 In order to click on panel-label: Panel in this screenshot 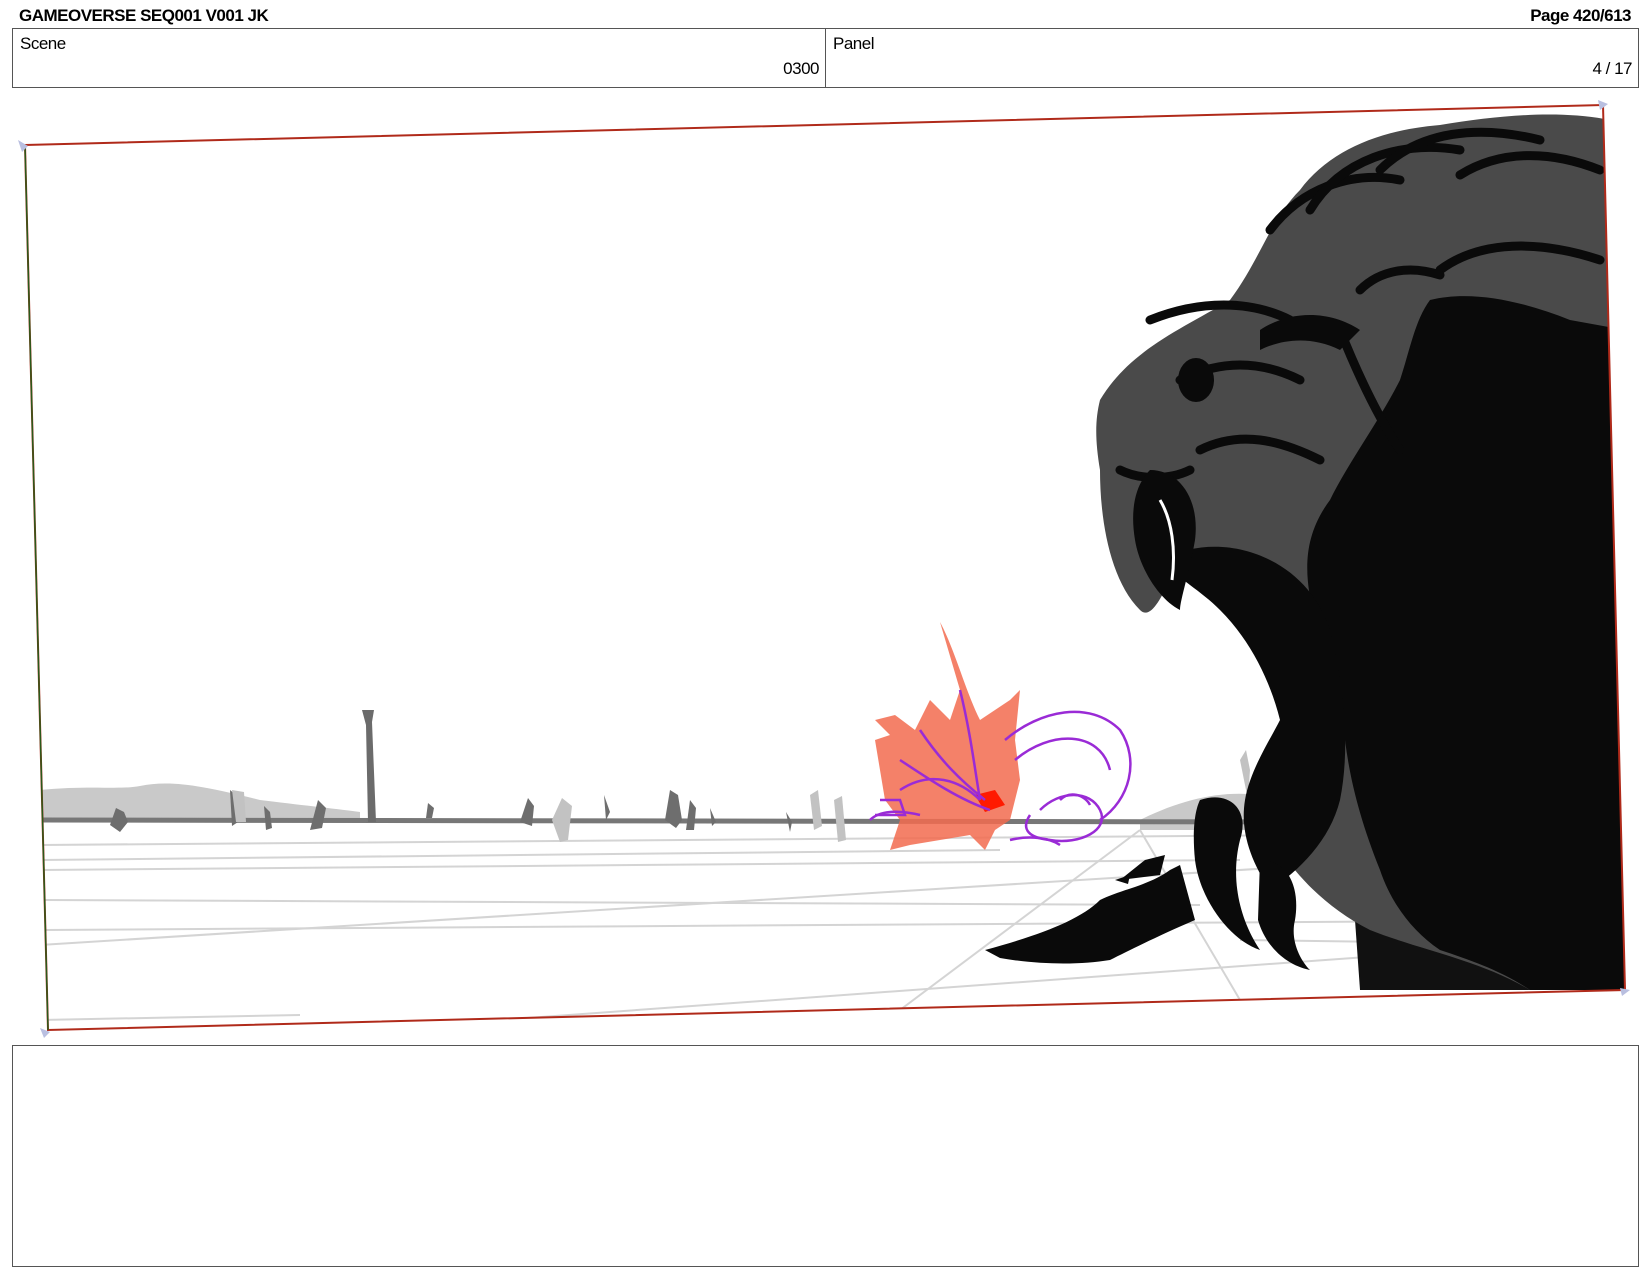, I will do `click(853, 43)`.